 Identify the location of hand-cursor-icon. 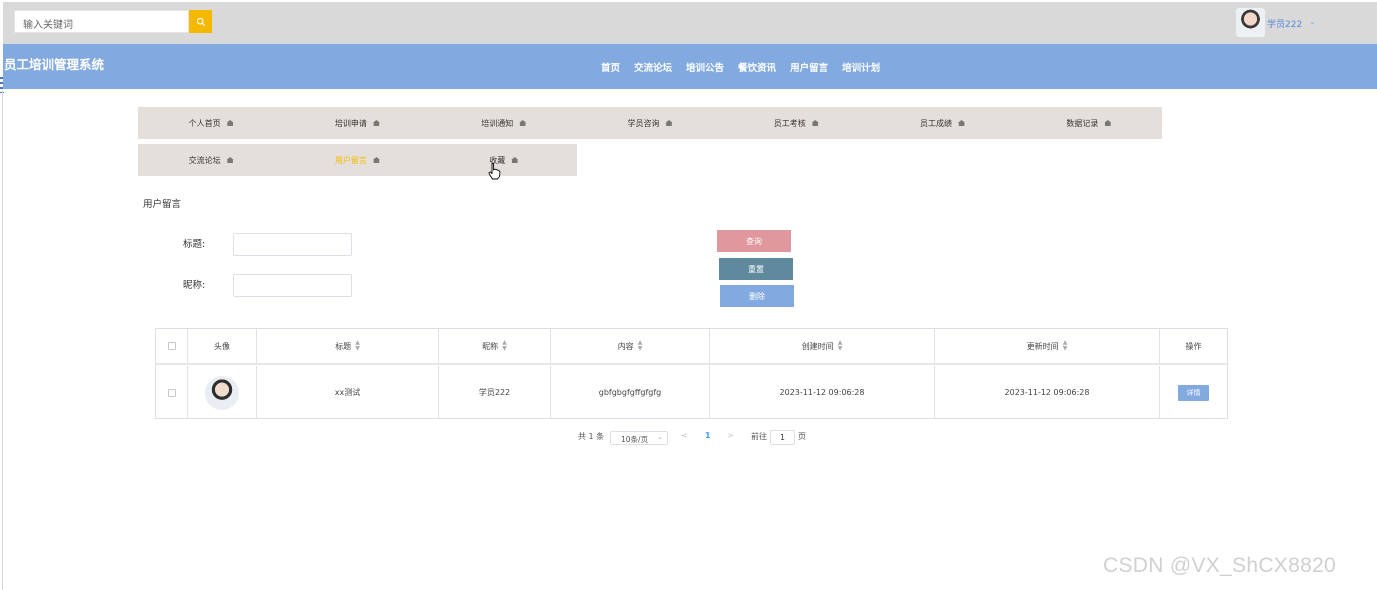
(494, 171).